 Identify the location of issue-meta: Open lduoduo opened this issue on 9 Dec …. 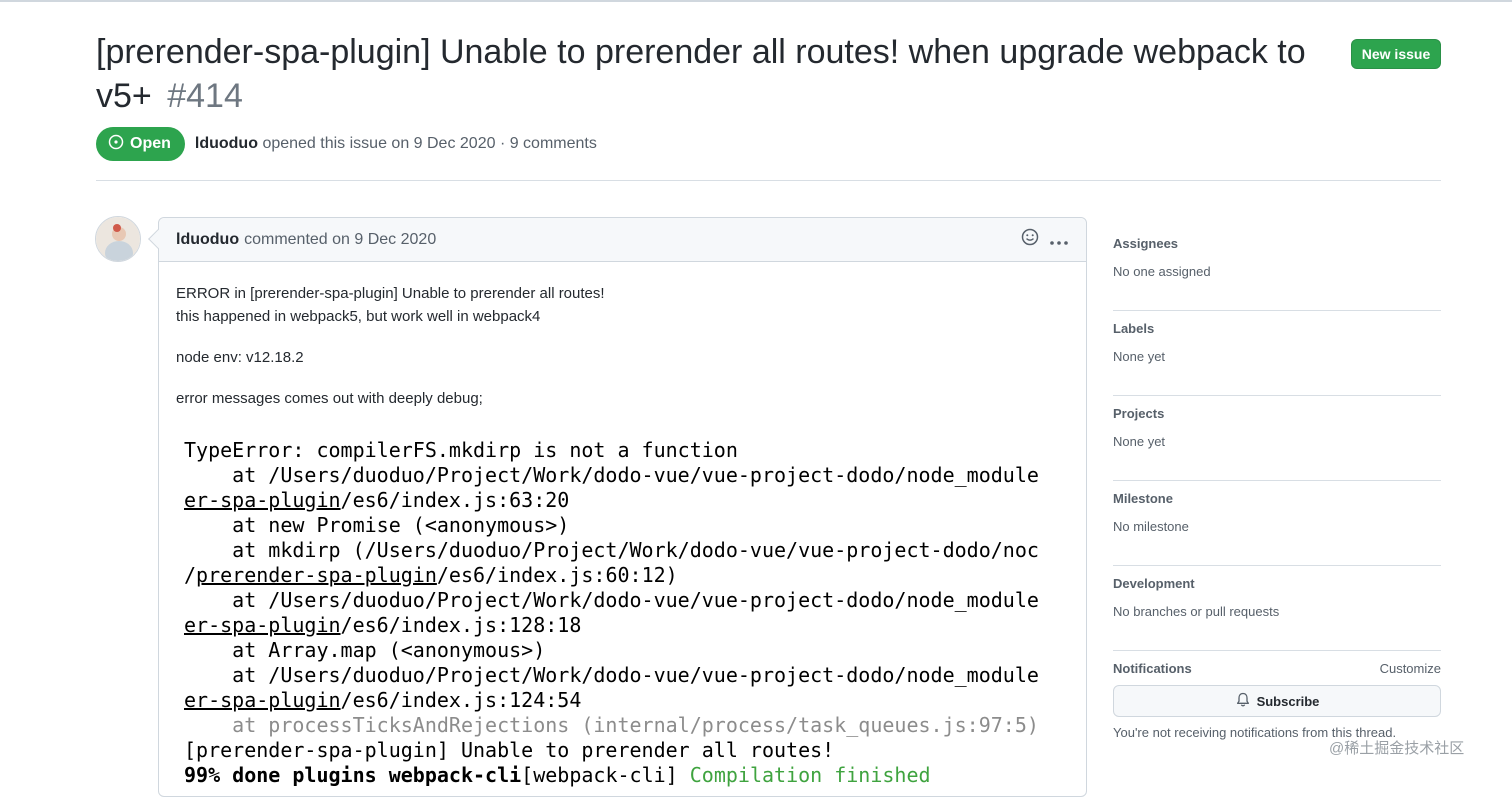
(346, 144).